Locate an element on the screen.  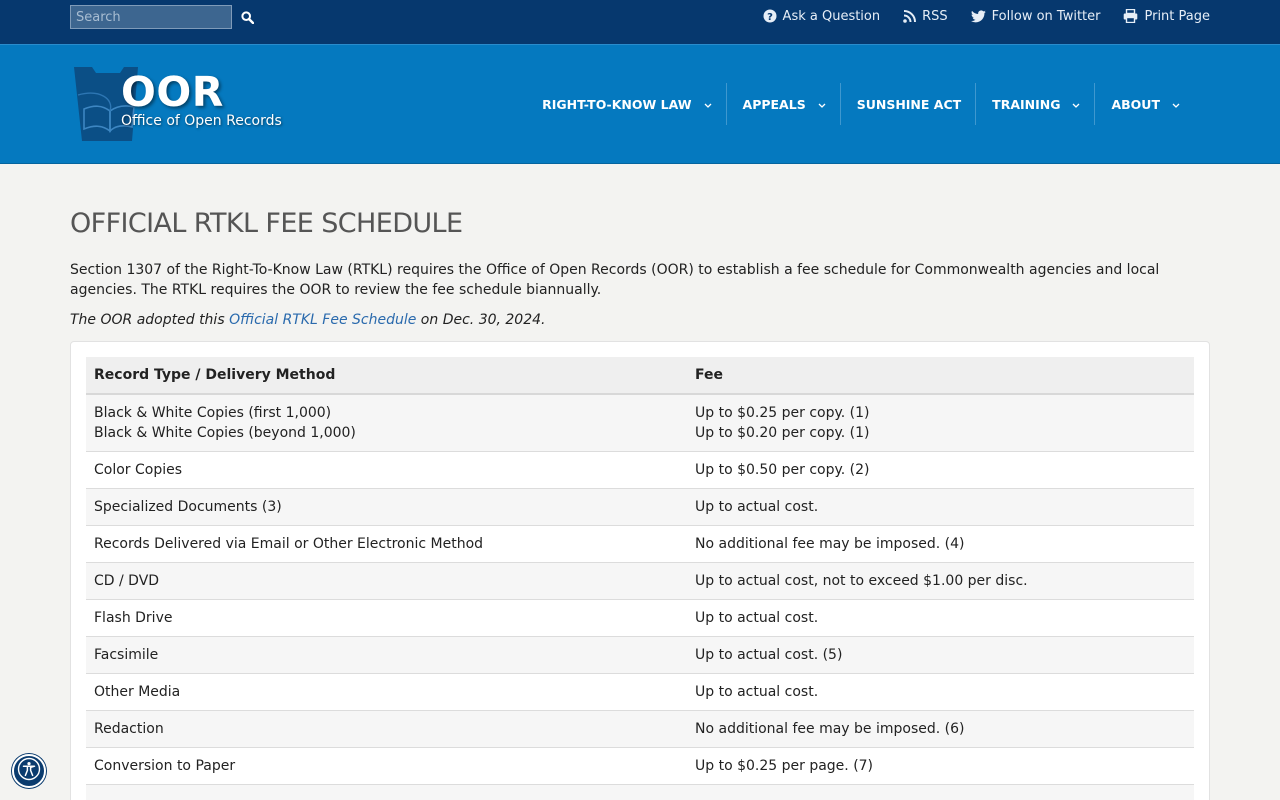
nav-training: TRAINING is located at coordinates (1034, 104).